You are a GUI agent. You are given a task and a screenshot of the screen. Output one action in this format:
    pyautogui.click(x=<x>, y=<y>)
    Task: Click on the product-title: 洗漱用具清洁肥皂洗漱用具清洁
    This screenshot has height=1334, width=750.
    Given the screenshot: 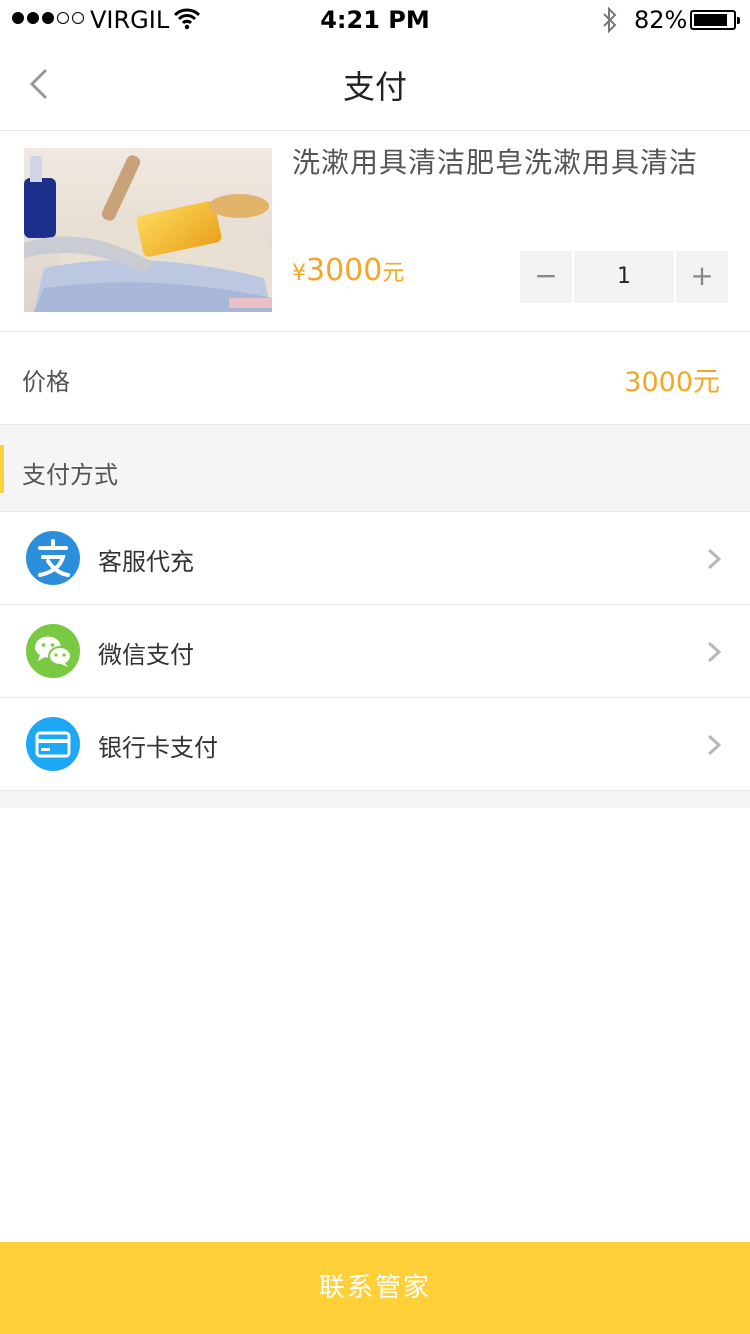 What is the action you would take?
    pyautogui.click(x=495, y=162)
    